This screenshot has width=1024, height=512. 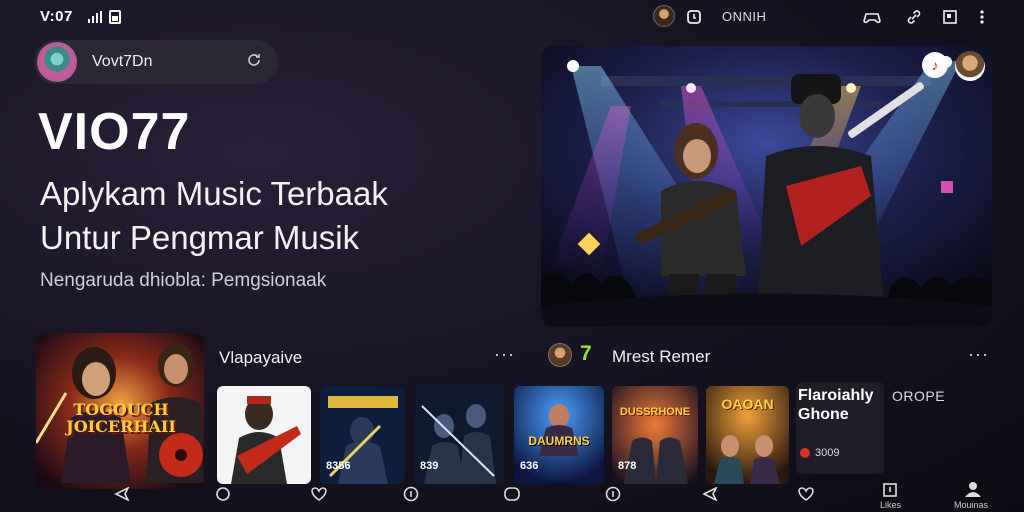 I want to click on album-thumb-3: 839, so click(x=459, y=435).